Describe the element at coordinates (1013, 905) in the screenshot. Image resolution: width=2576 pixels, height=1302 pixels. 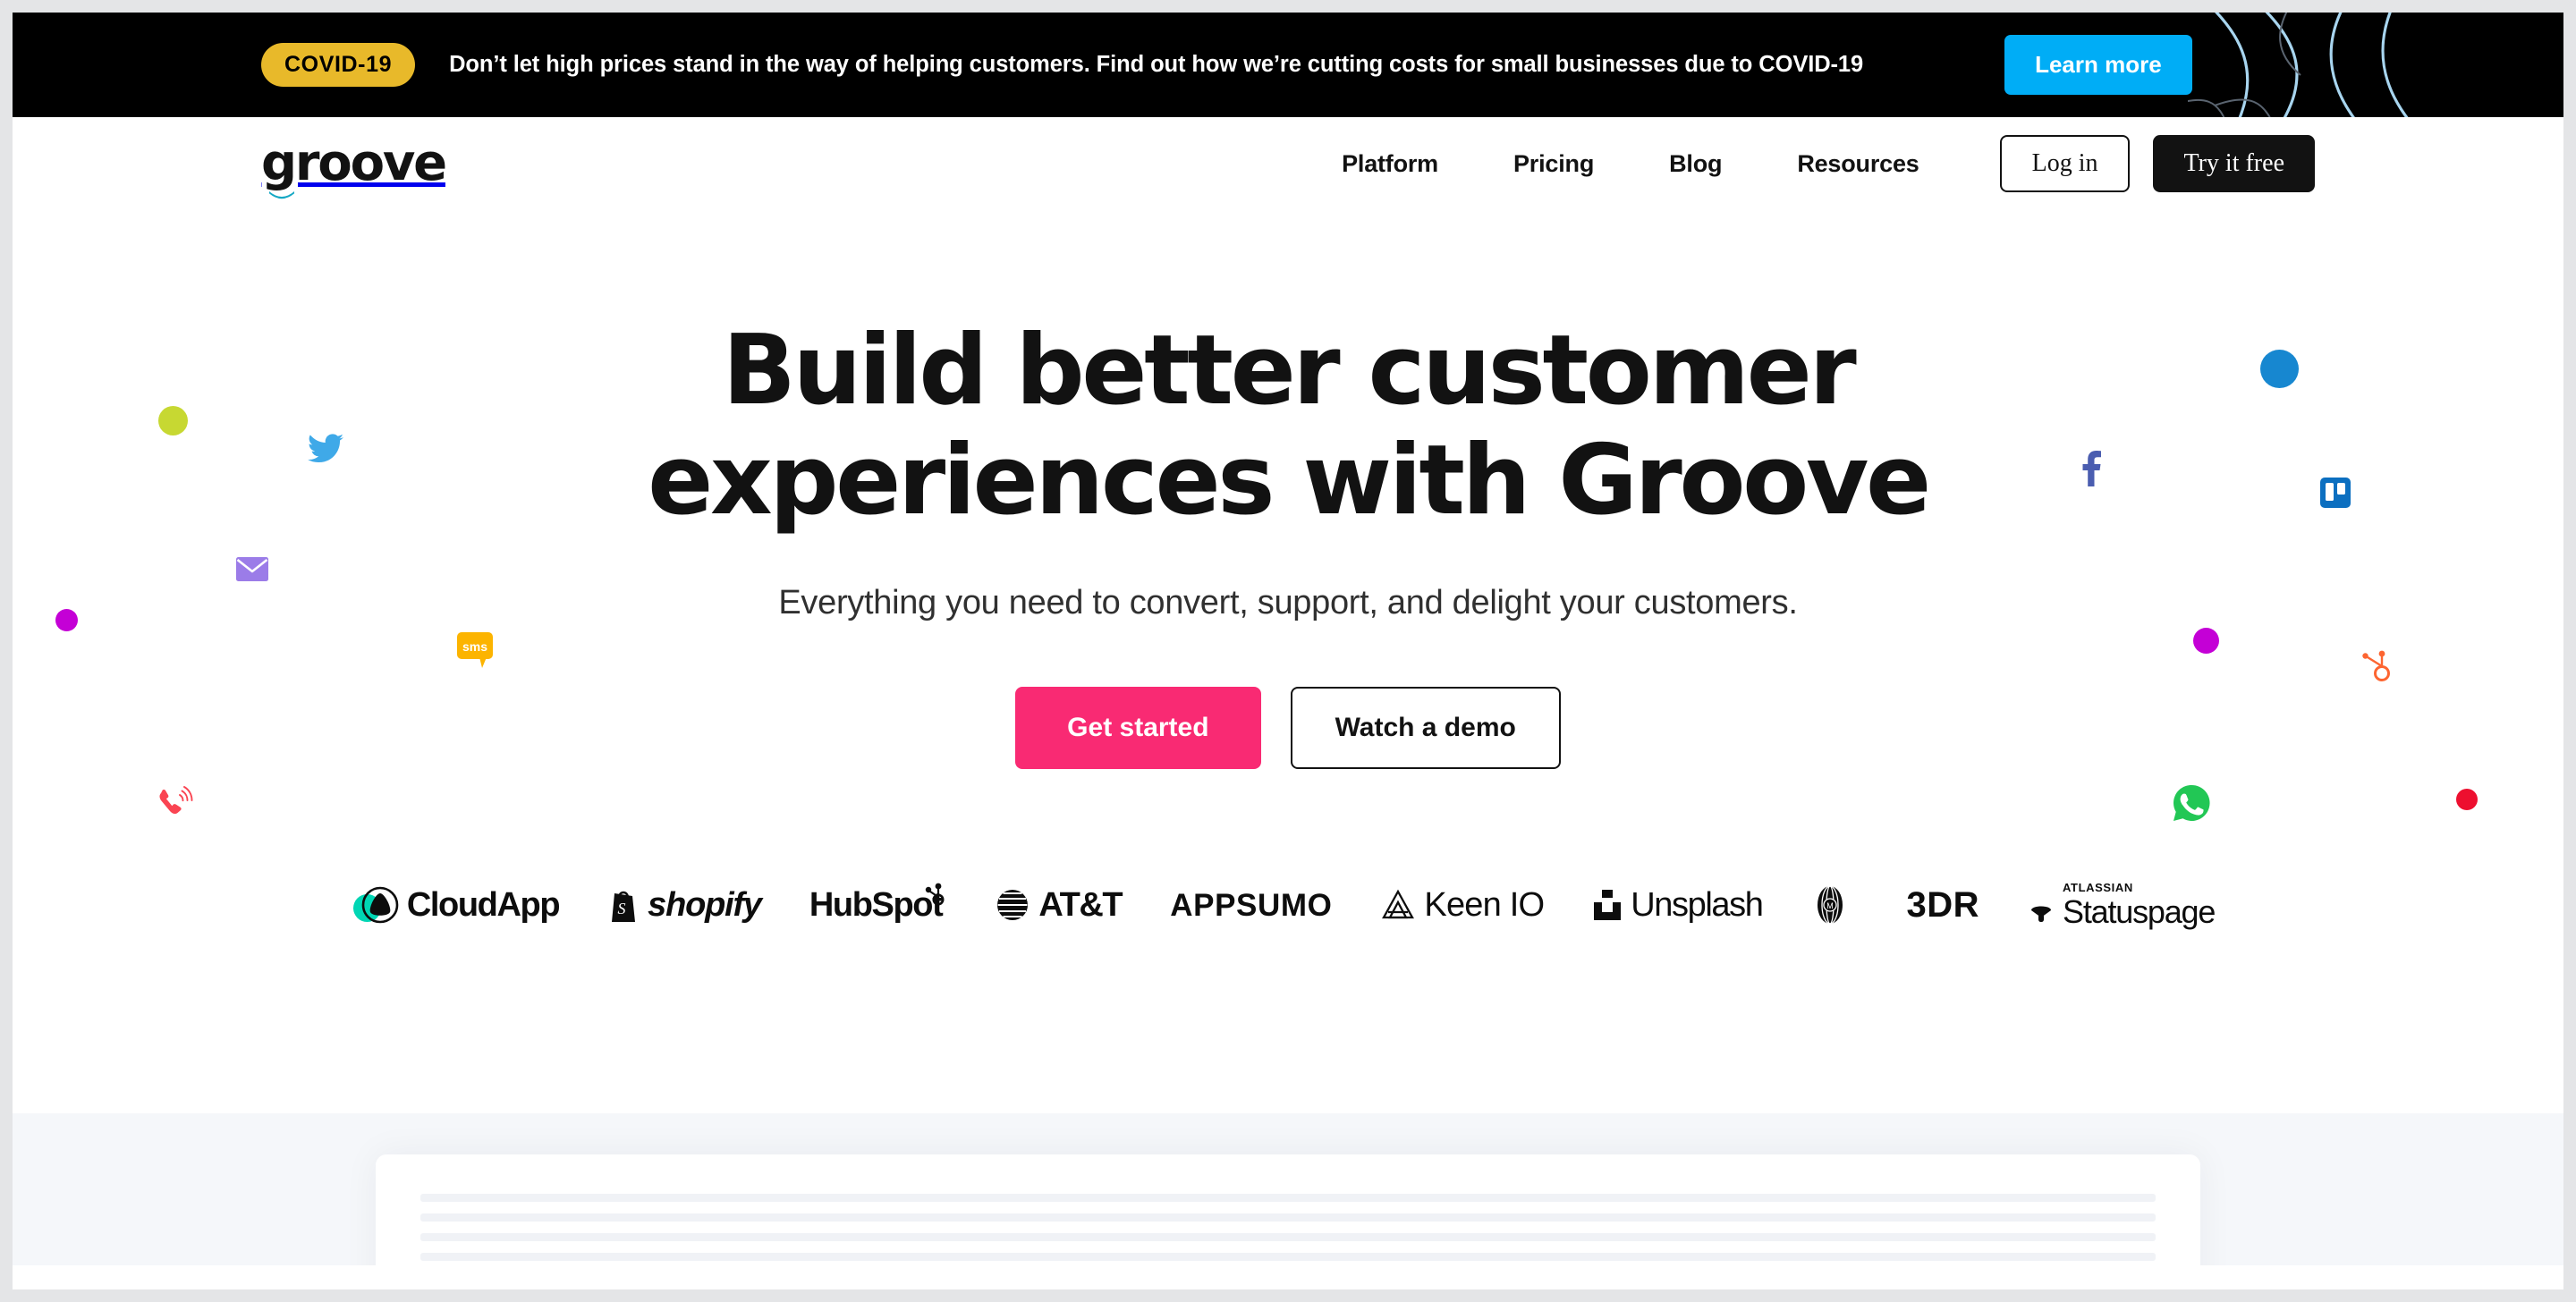
I see `att-globe-icon` at that location.